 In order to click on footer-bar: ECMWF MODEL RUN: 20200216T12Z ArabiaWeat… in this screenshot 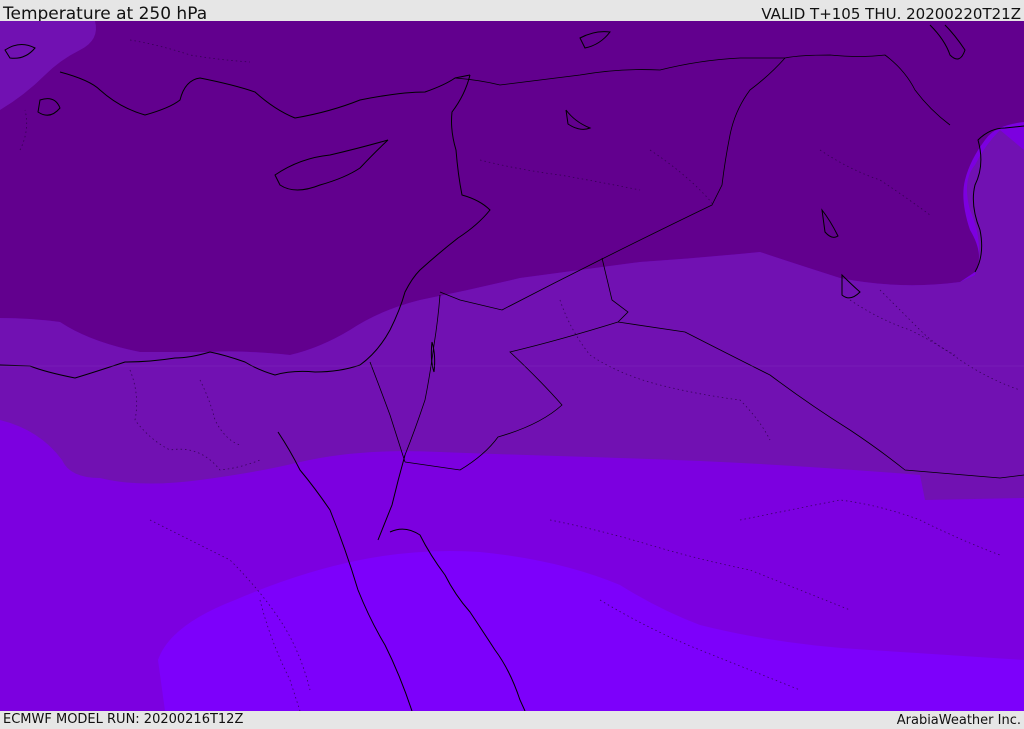, I will do `click(512, 720)`.